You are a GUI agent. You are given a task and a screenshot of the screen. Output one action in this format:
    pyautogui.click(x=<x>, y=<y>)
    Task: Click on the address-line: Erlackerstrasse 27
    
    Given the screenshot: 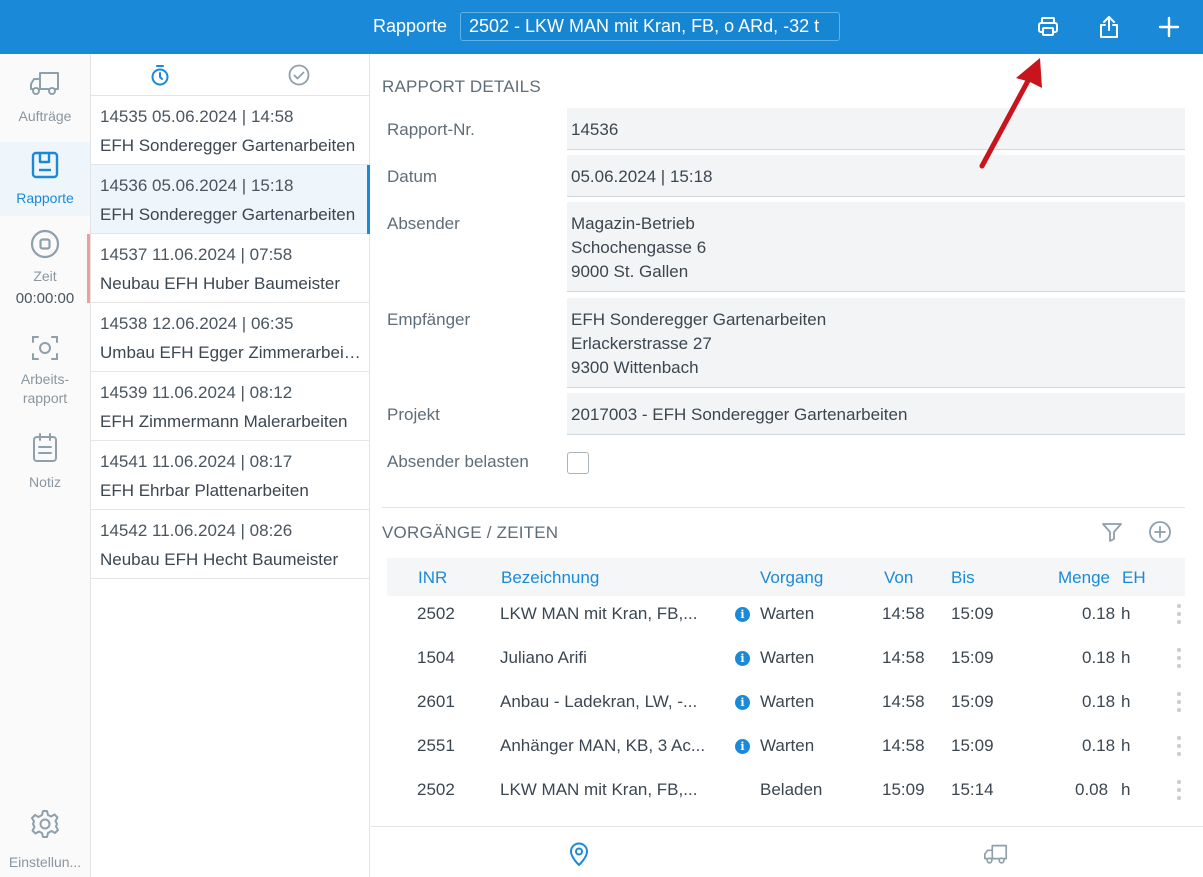 What is the action you would take?
    pyautogui.click(x=641, y=343)
    